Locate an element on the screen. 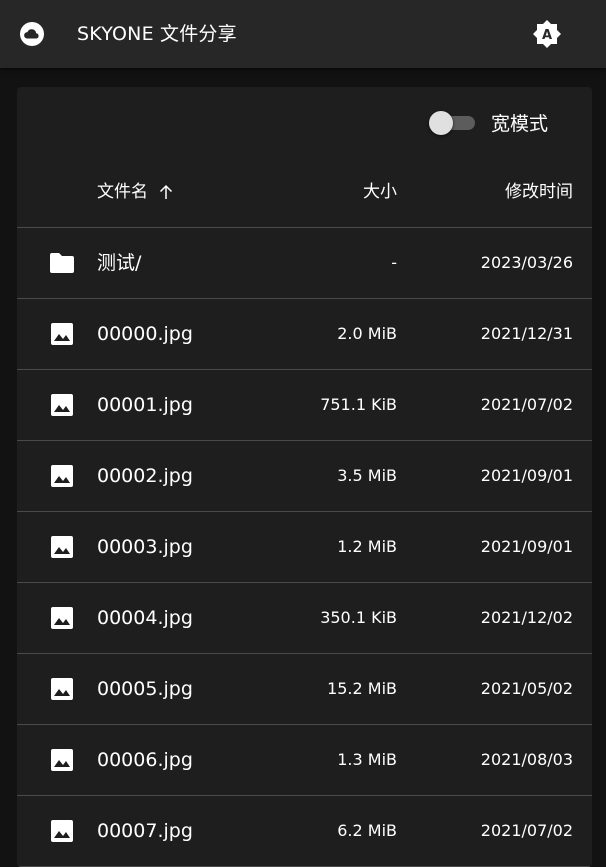 Image resolution: width=606 pixels, height=867 pixels. wide-mode-toggle: 宽模式 is located at coordinates (488, 122).